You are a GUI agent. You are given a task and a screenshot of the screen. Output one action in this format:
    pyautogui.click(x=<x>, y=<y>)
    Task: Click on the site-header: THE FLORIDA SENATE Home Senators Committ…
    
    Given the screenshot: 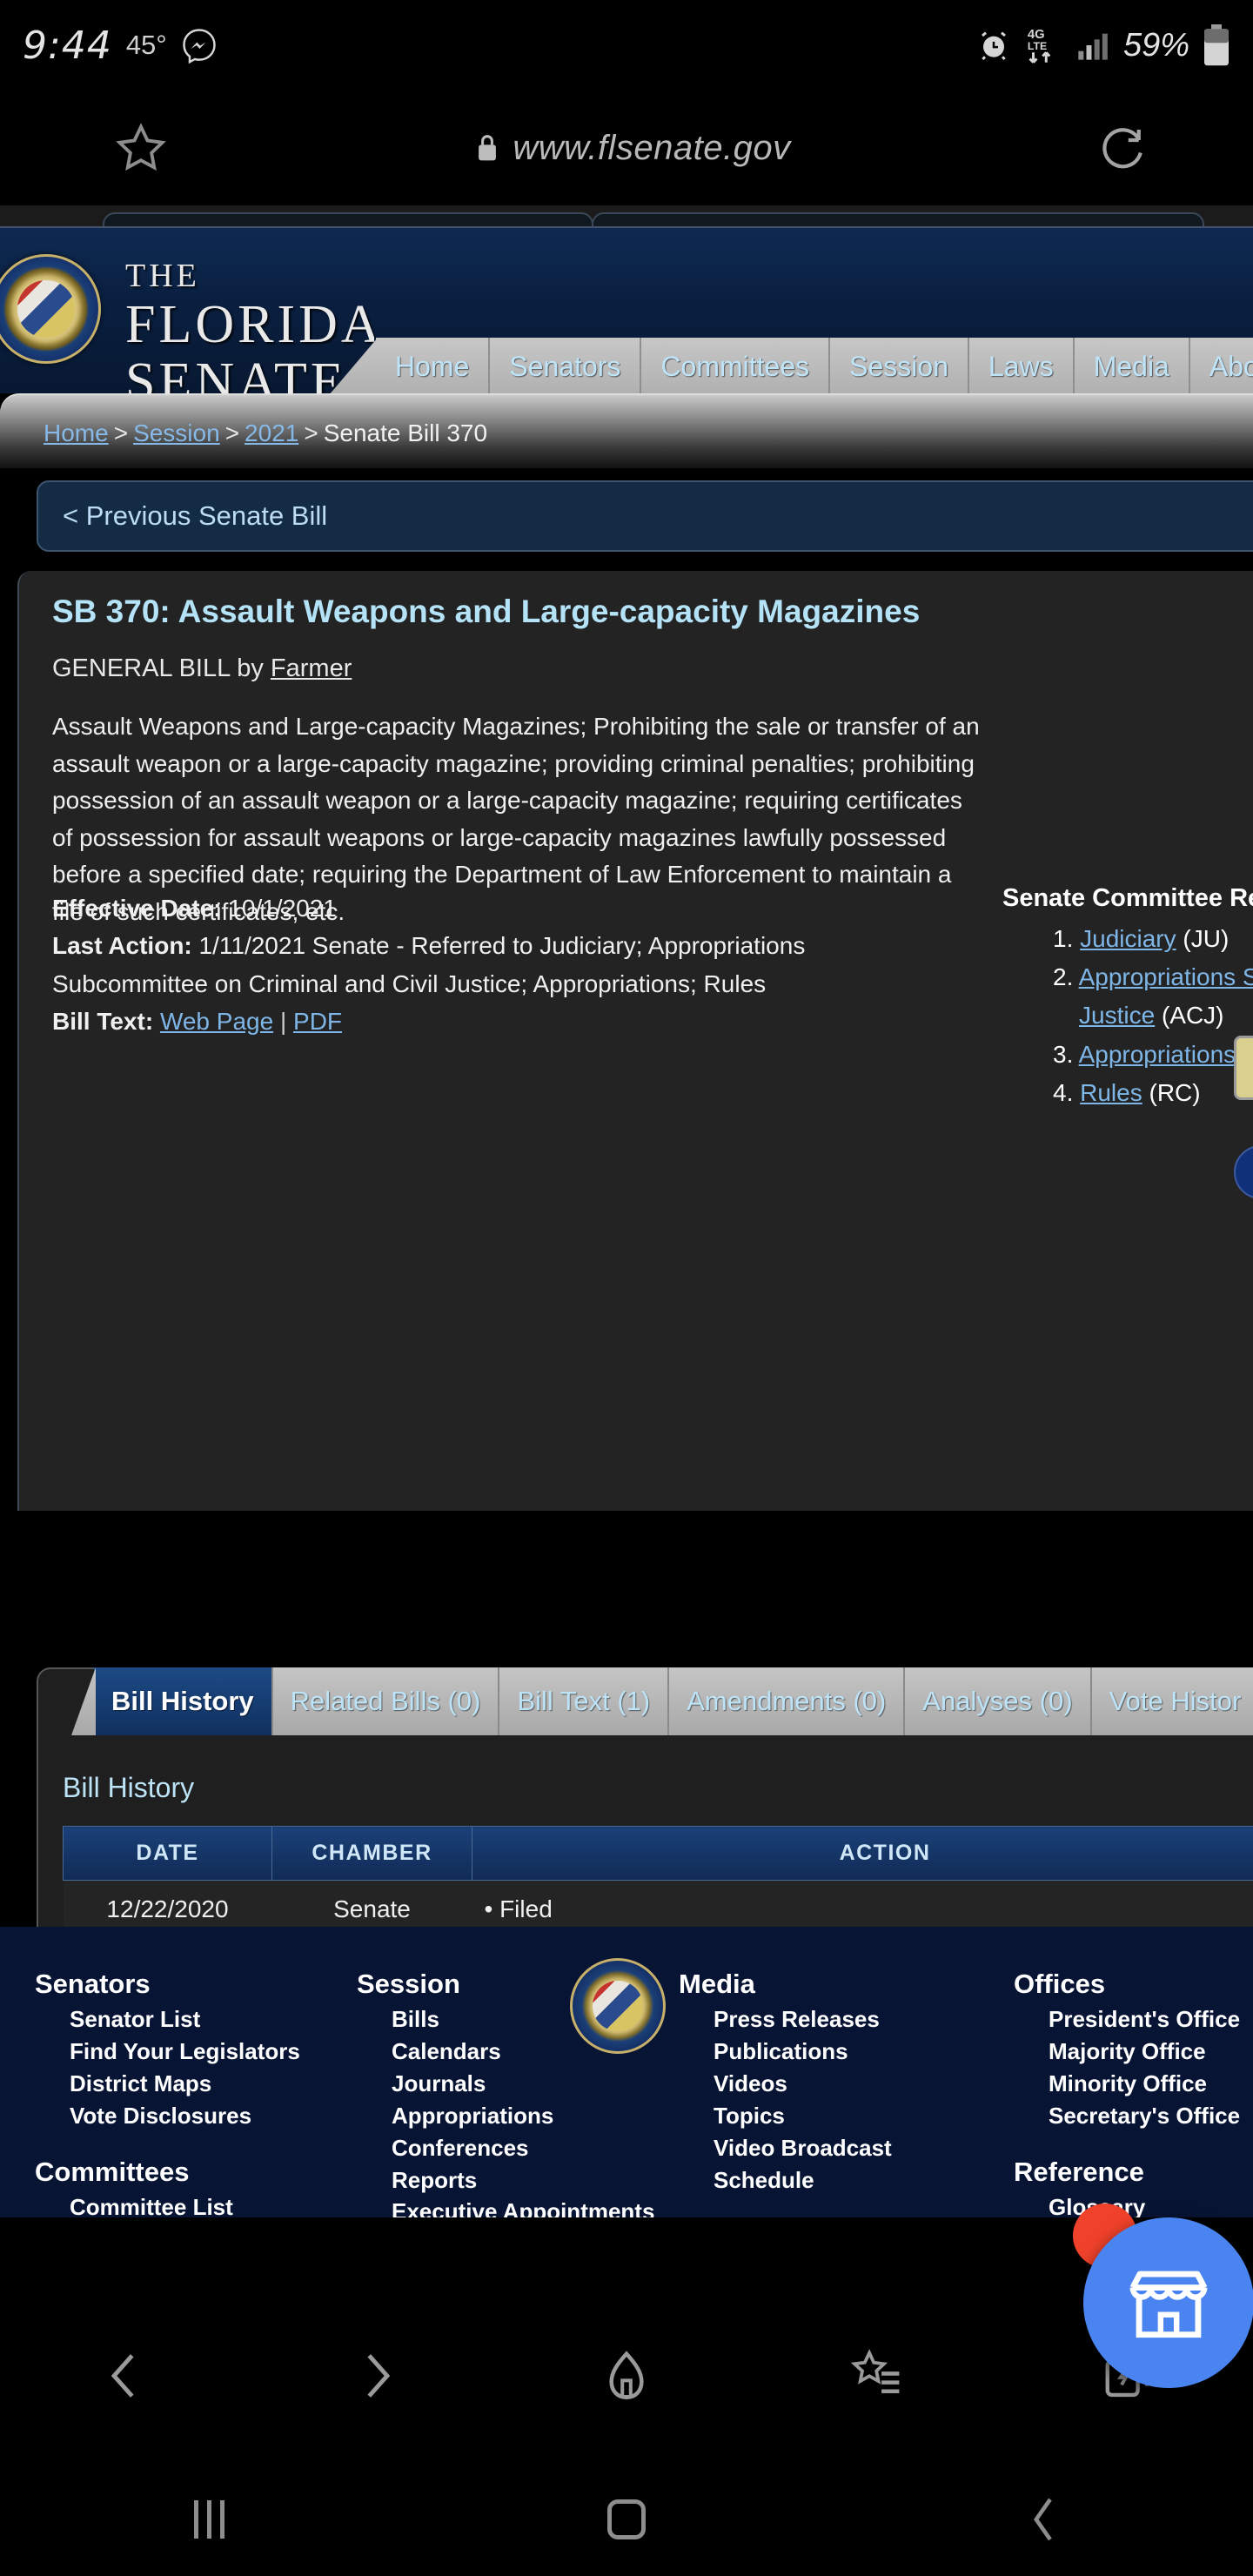 What is the action you would take?
    pyautogui.click(x=626, y=318)
    